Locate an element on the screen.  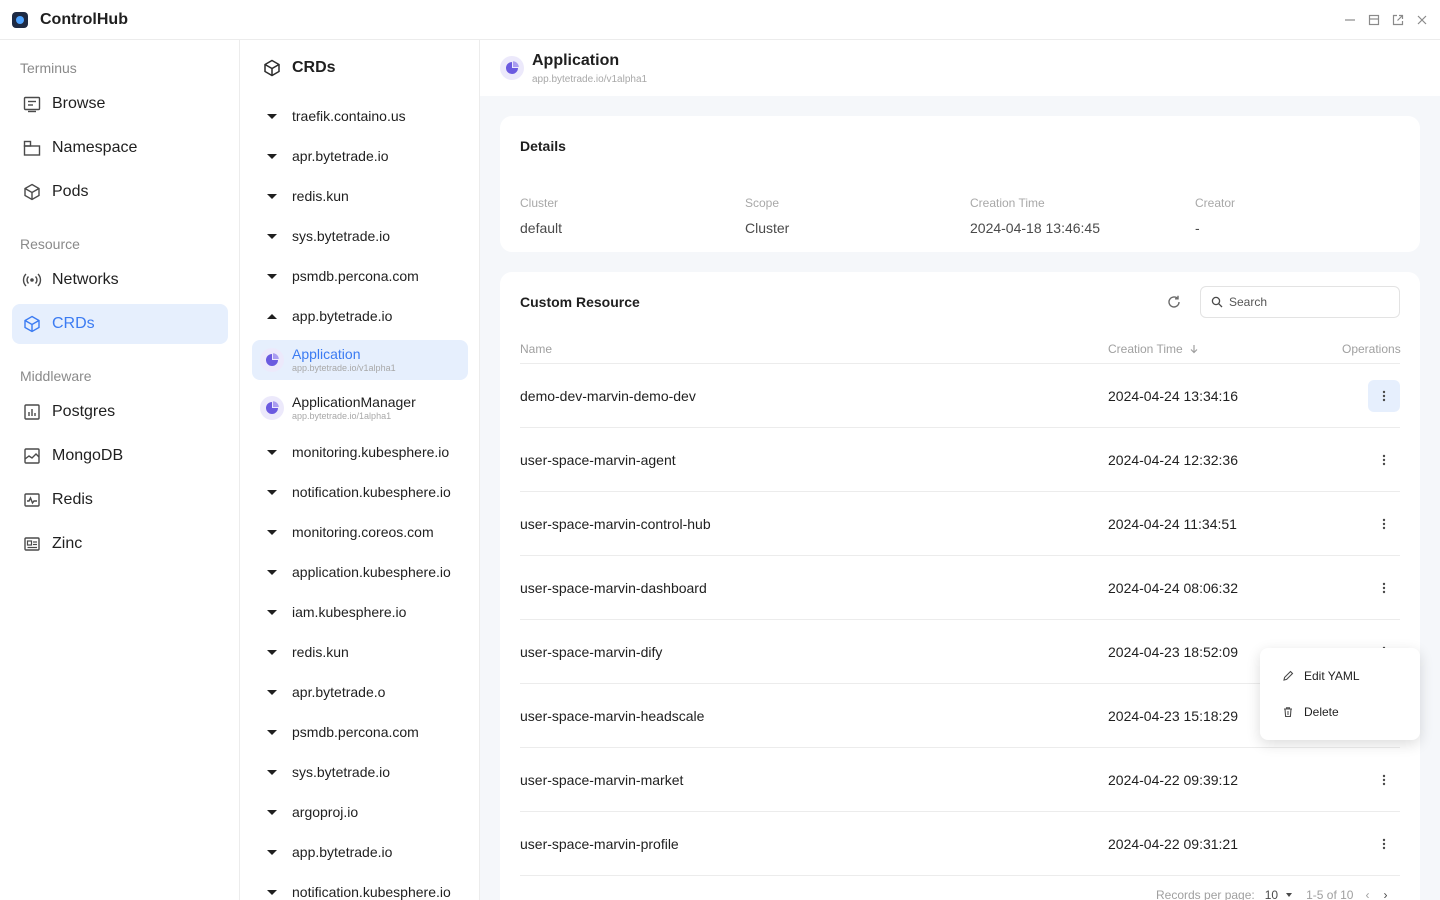
next-page-icon: › is located at coordinates (1385, 894).